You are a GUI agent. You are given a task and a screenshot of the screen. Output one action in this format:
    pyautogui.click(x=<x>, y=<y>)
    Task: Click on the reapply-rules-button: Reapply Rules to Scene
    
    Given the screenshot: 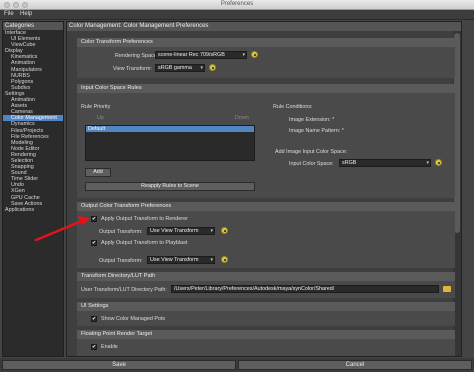 What is the action you would take?
    pyautogui.click(x=170, y=186)
    